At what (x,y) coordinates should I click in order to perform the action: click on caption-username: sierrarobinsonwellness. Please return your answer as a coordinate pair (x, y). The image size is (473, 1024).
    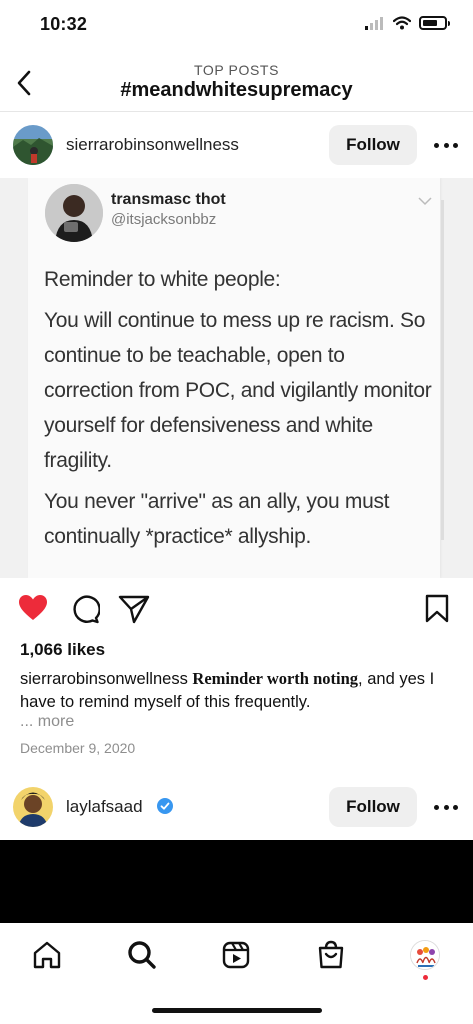
    Looking at the image, I should click on (104, 679).